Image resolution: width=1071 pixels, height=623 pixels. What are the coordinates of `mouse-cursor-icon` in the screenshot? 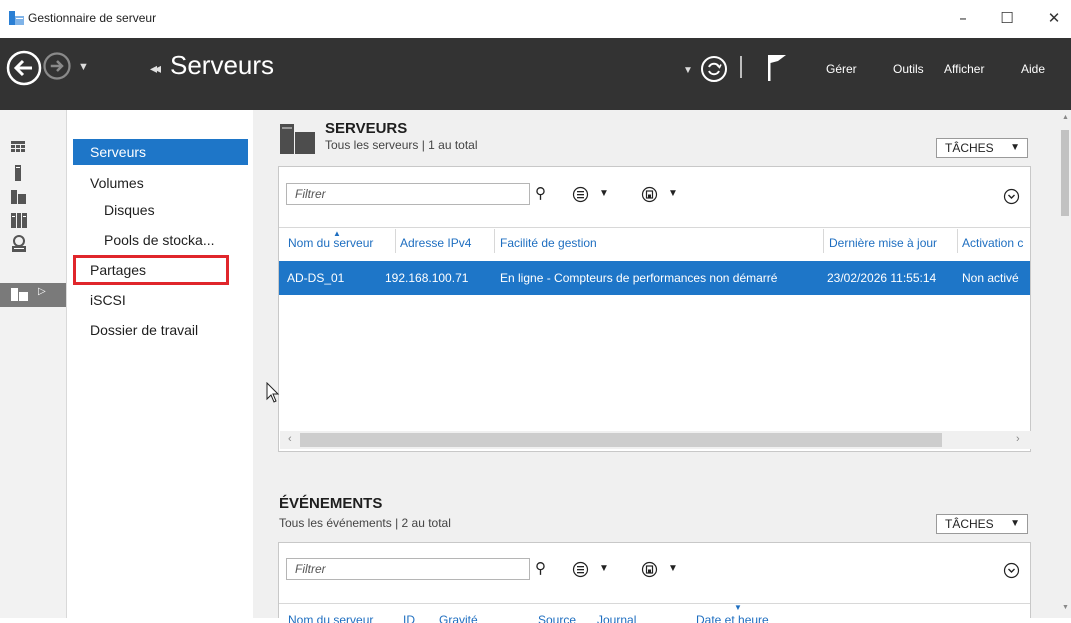 It's located at (273, 392).